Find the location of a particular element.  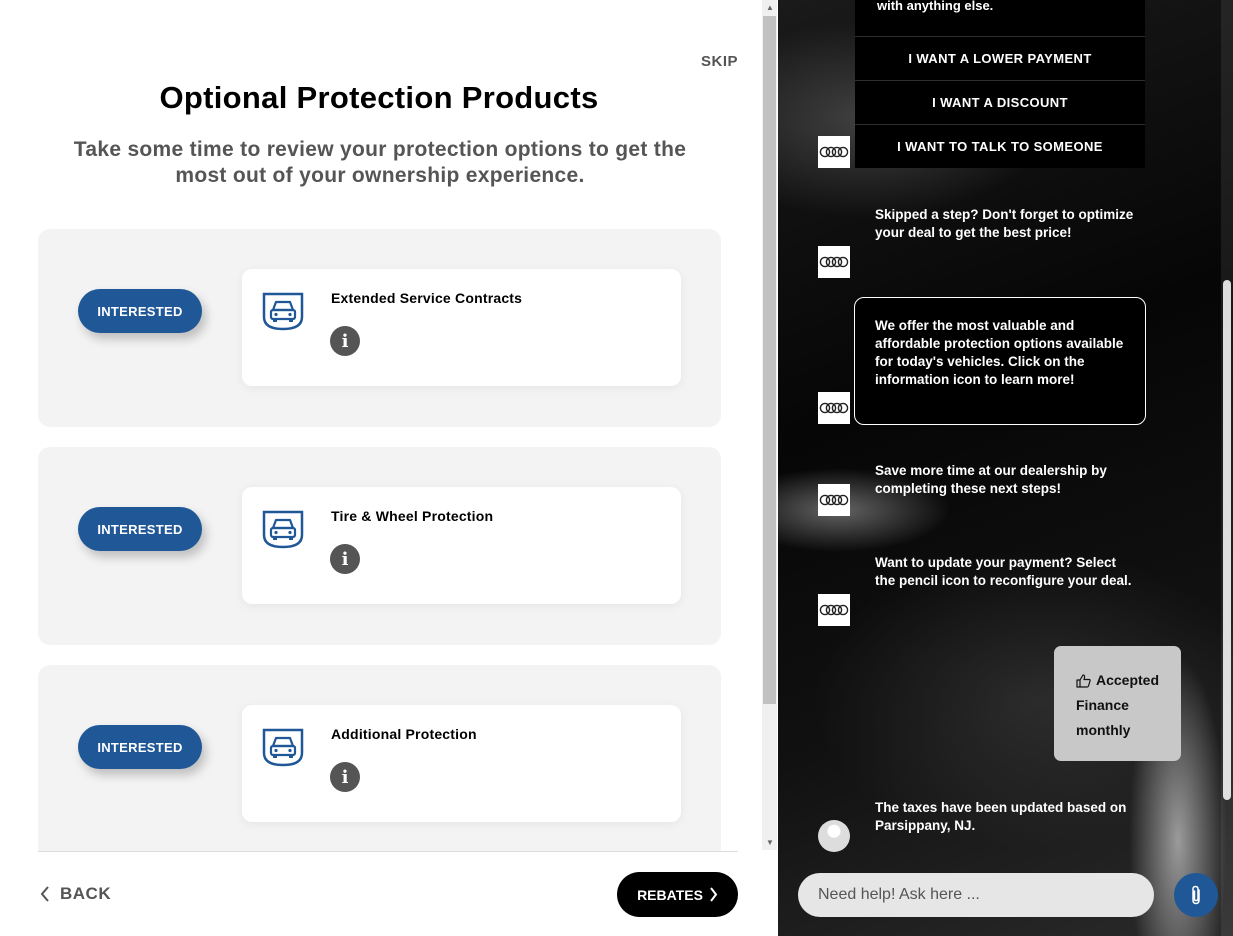

paperclip-icon is located at coordinates (1196, 895).